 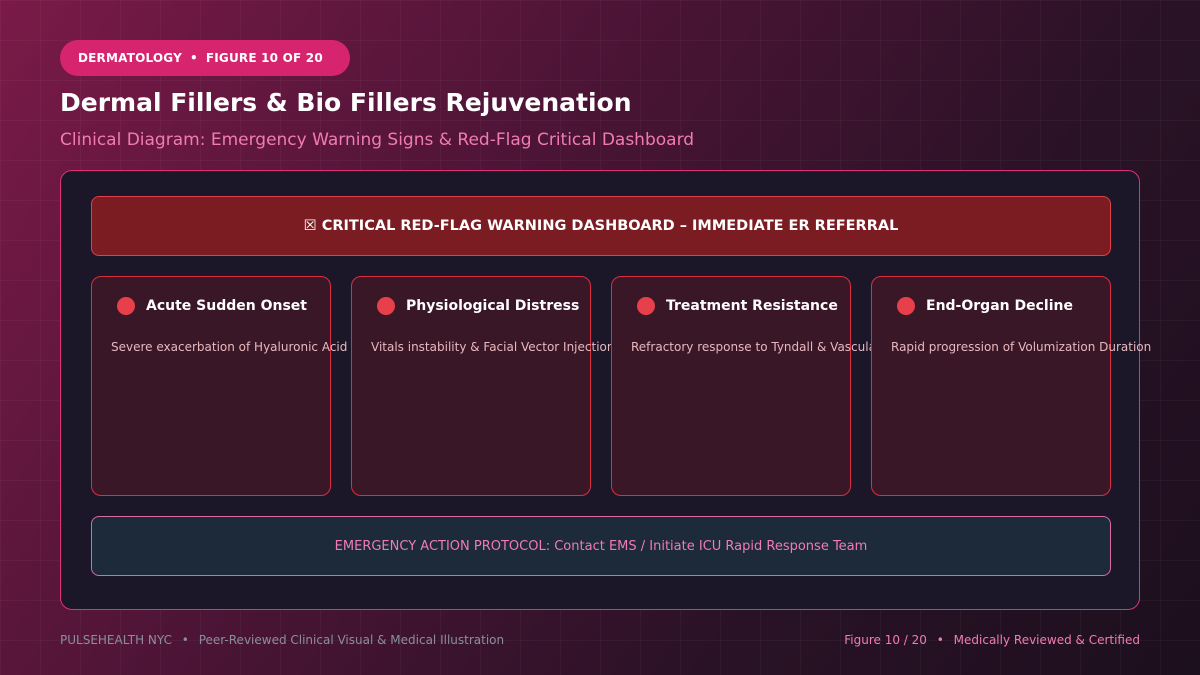 What do you see at coordinates (264, 58) in the screenshot?
I see `figure-label: FIGURE 10 OF 20` at bounding box center [264, 58].